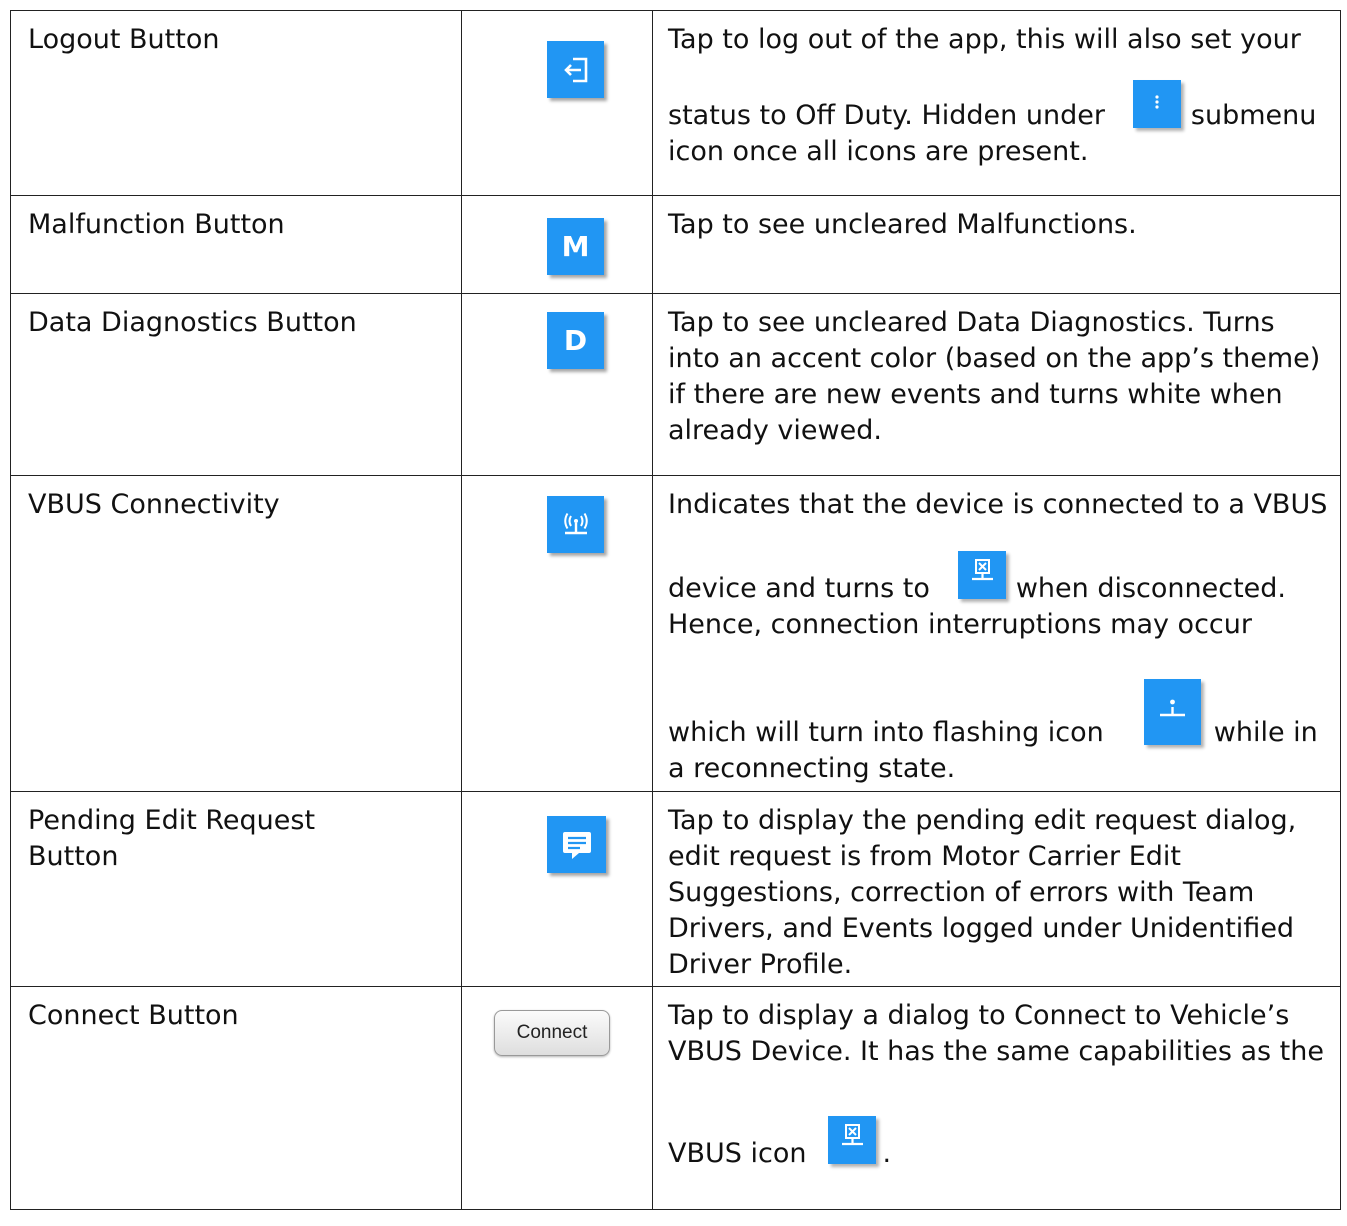  Describe the element at coordinates (575, 69) in the screenshot. I see `logout-icon` at that location.